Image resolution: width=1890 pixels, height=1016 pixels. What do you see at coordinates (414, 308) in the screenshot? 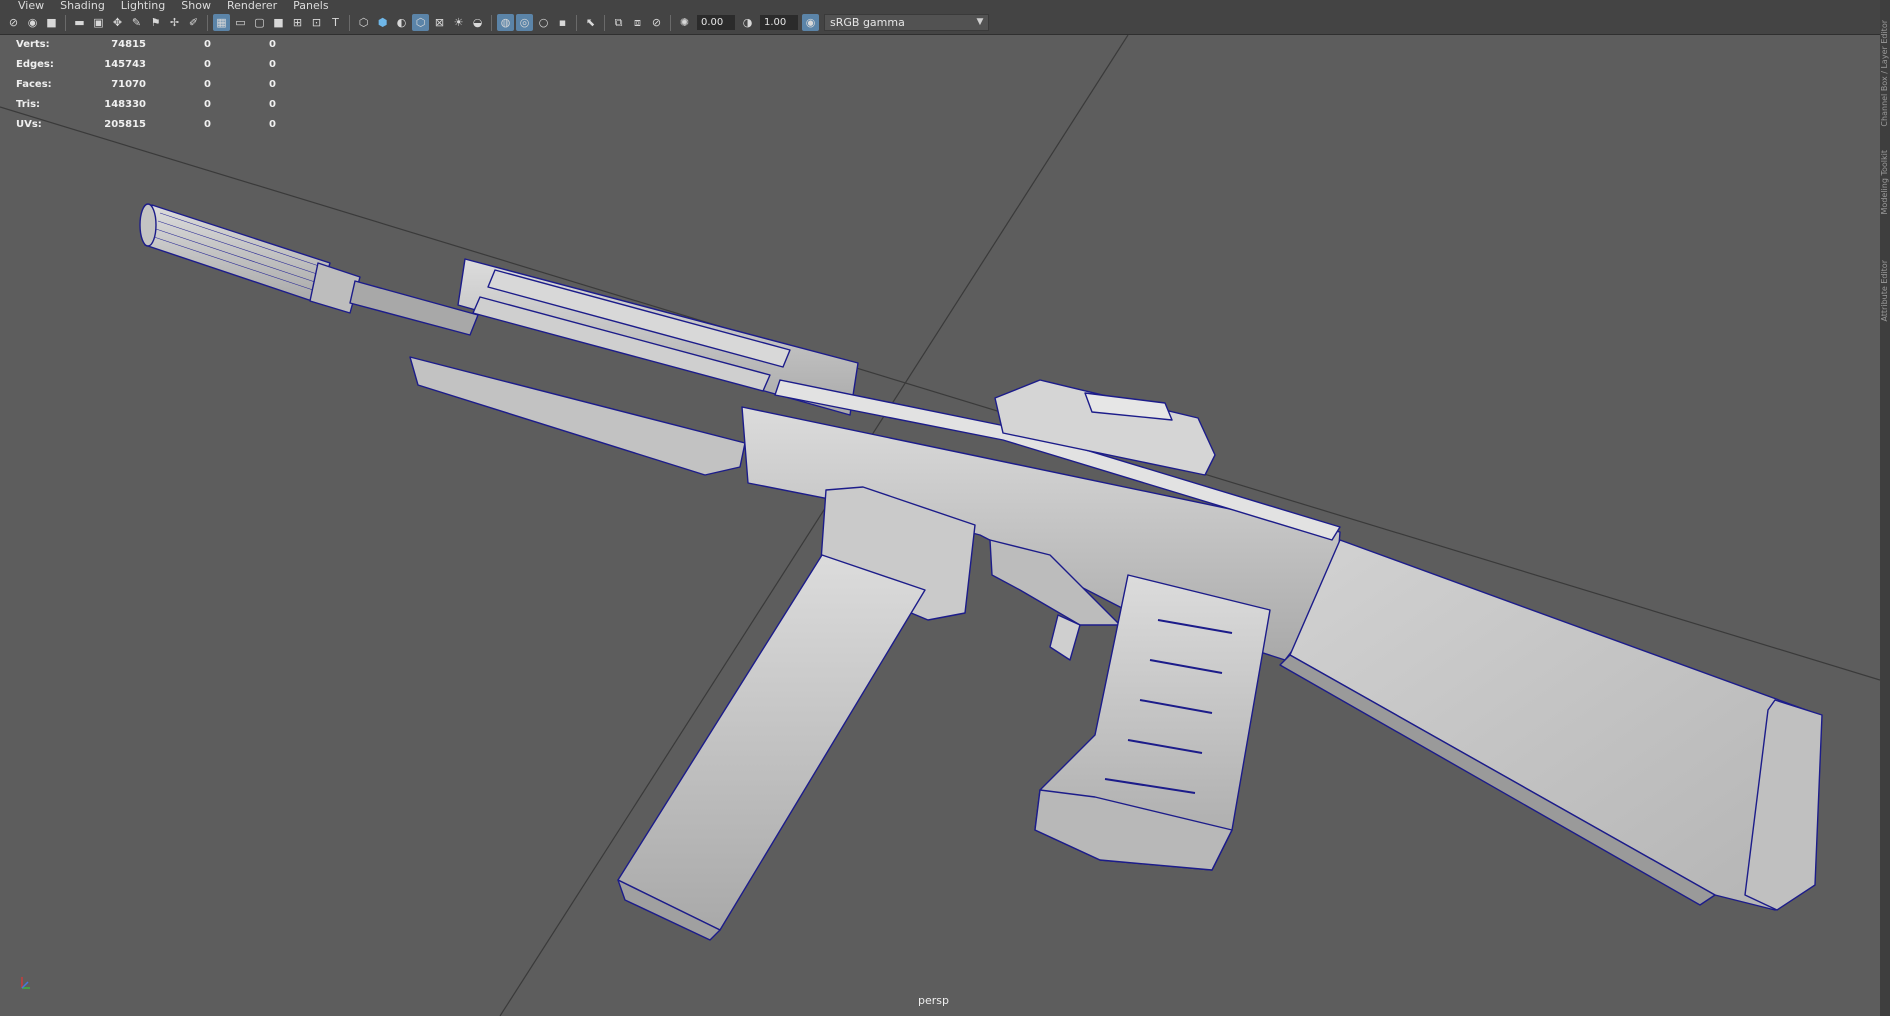
I see `barrel` at bounding box center [414, 308].